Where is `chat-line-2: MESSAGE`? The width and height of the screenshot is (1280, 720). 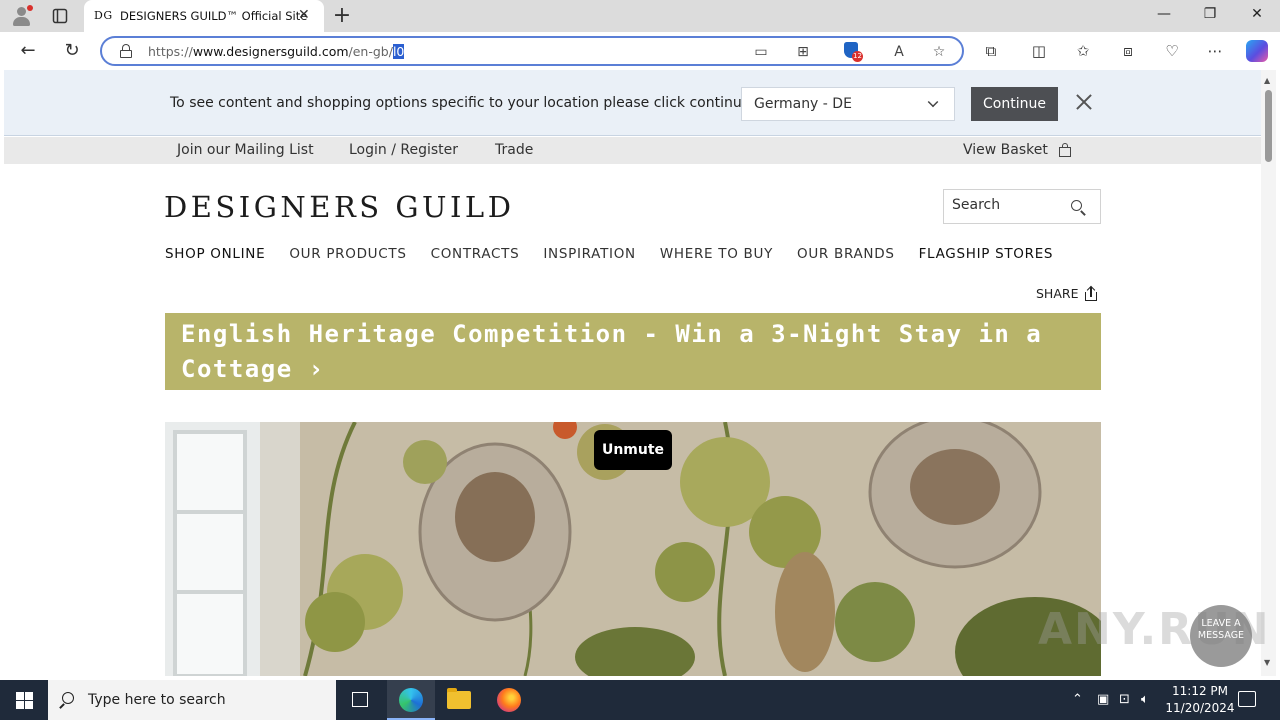
chat-line-2: MESSAGE is located at coordinates (1221, 635).